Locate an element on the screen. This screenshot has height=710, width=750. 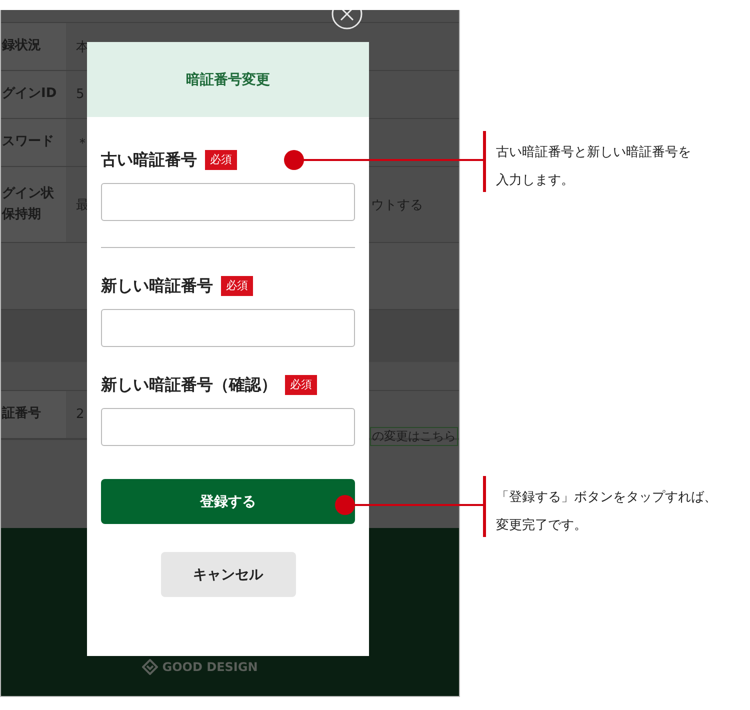
field-label: 古い暗証番号 is located at coordinates (149, 160).